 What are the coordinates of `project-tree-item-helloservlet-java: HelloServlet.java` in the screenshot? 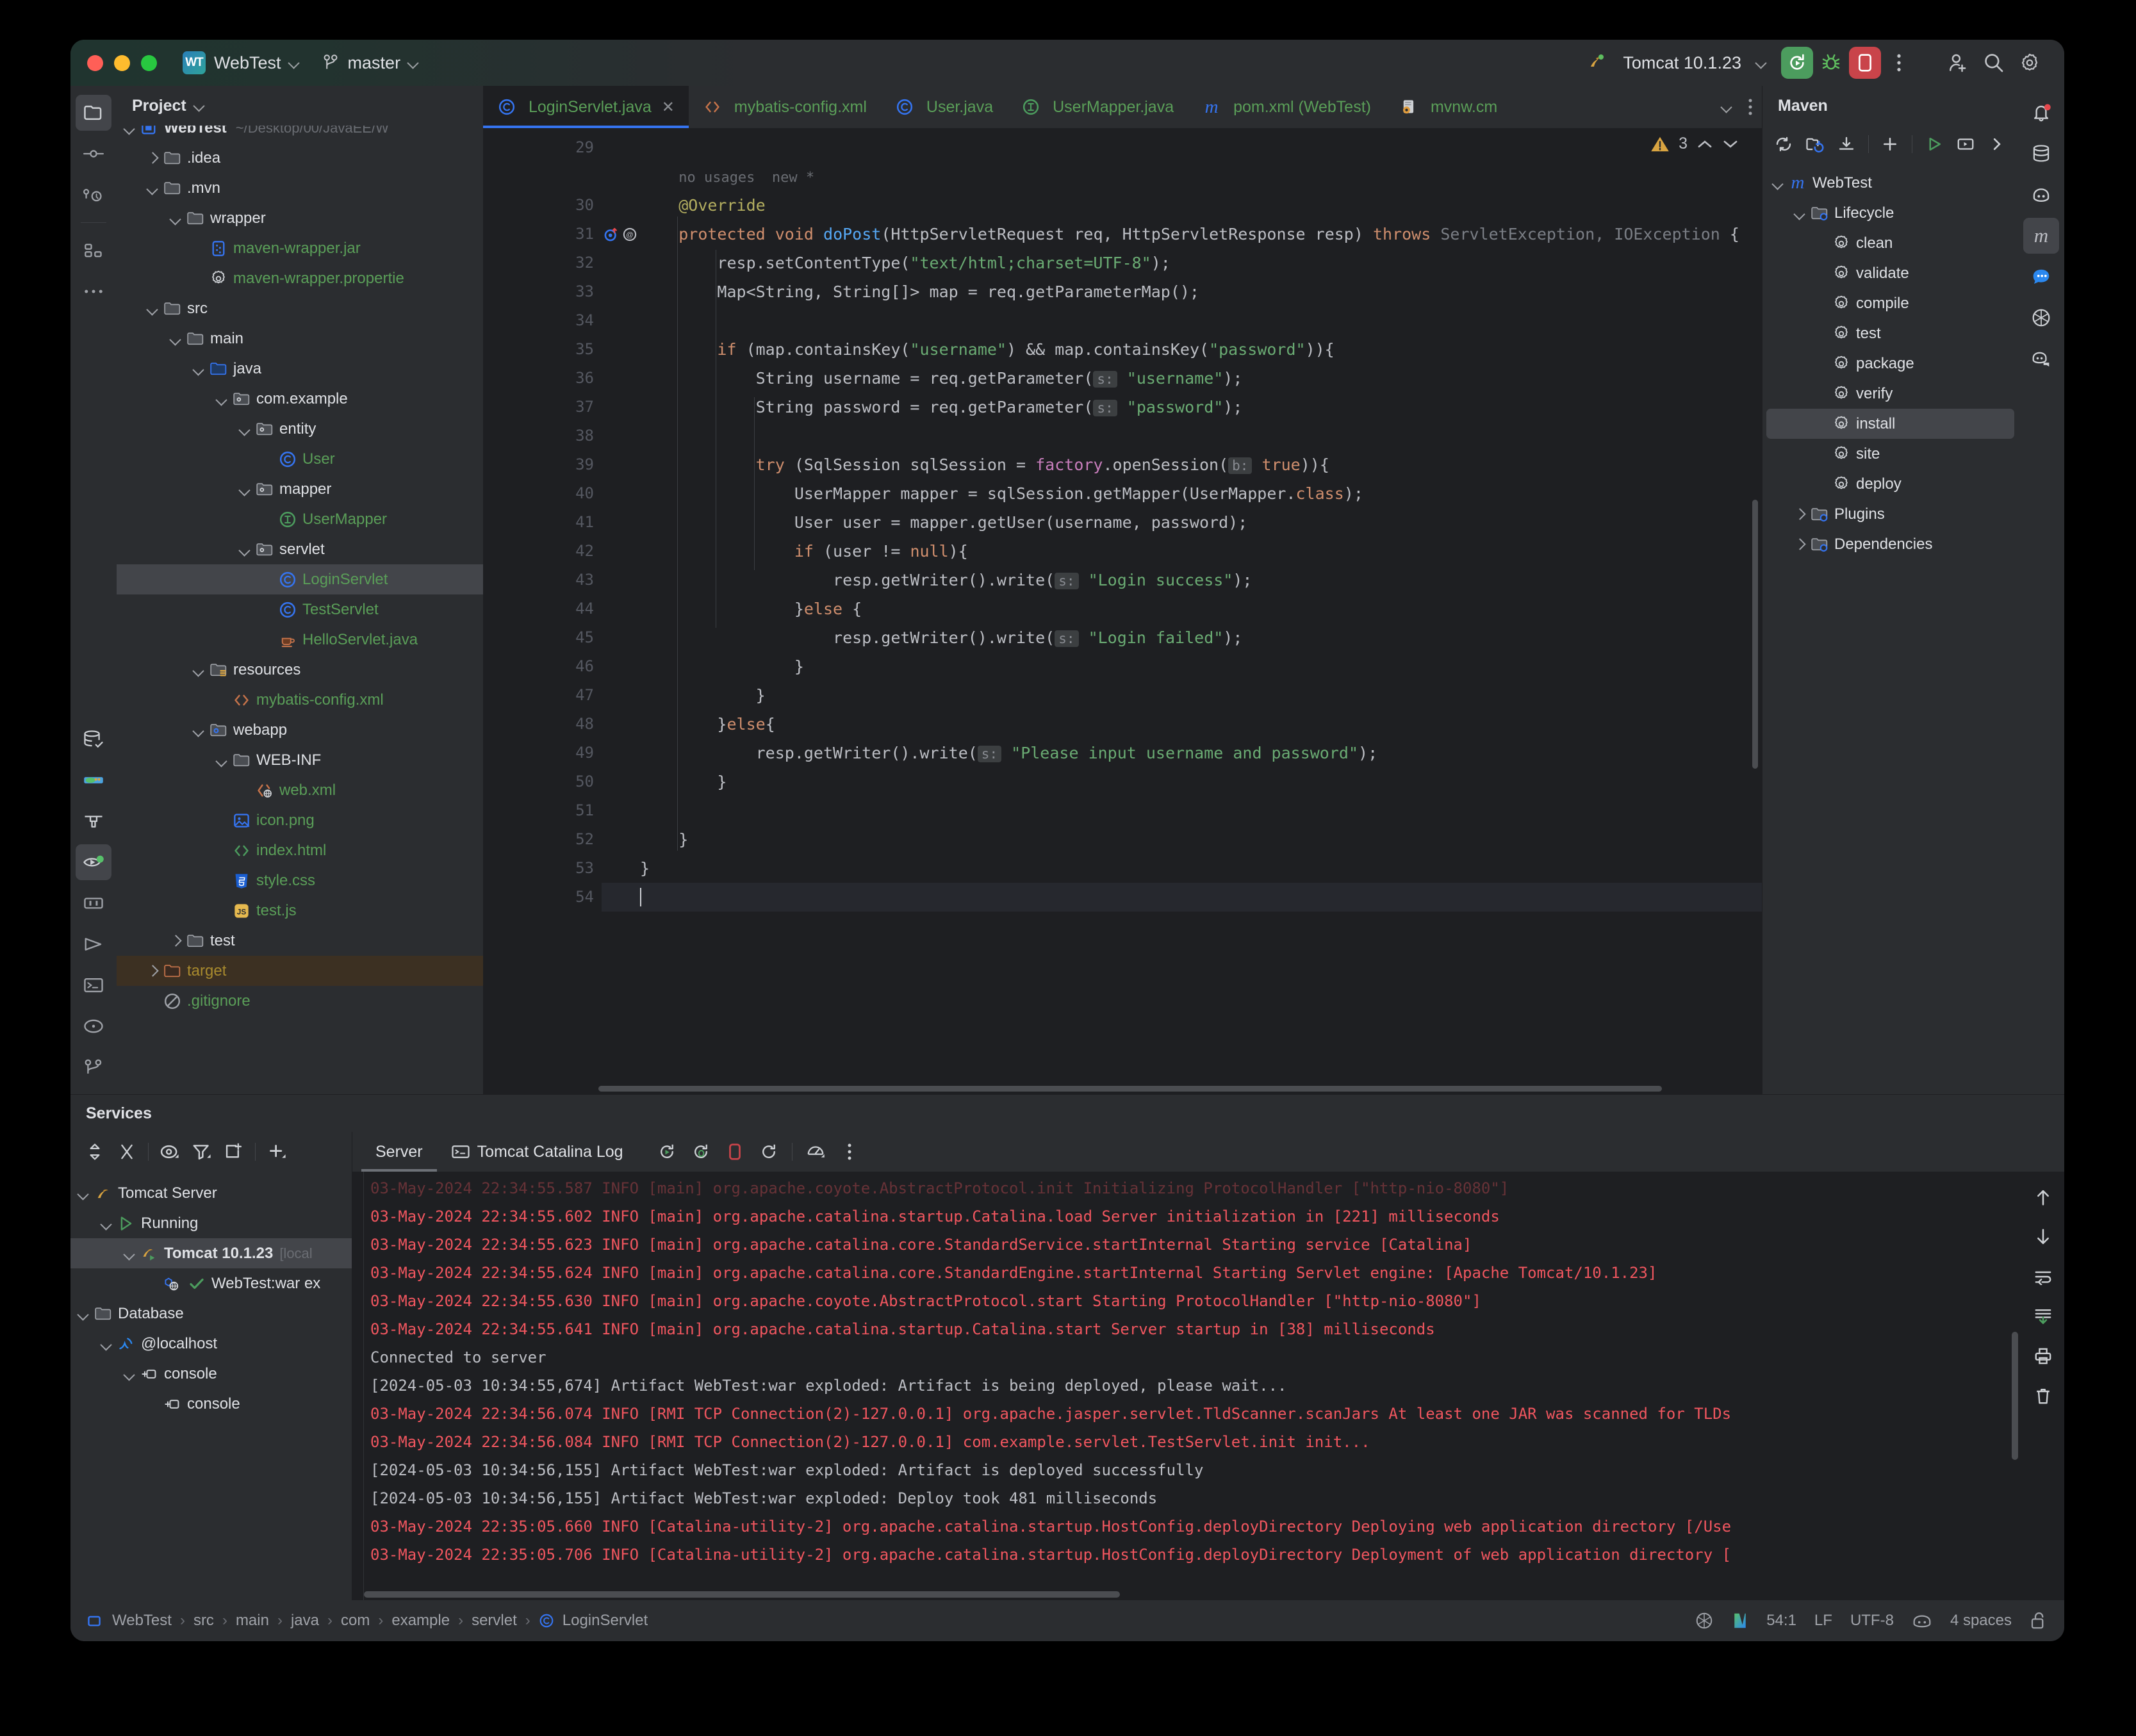 It's located at (300, 640).